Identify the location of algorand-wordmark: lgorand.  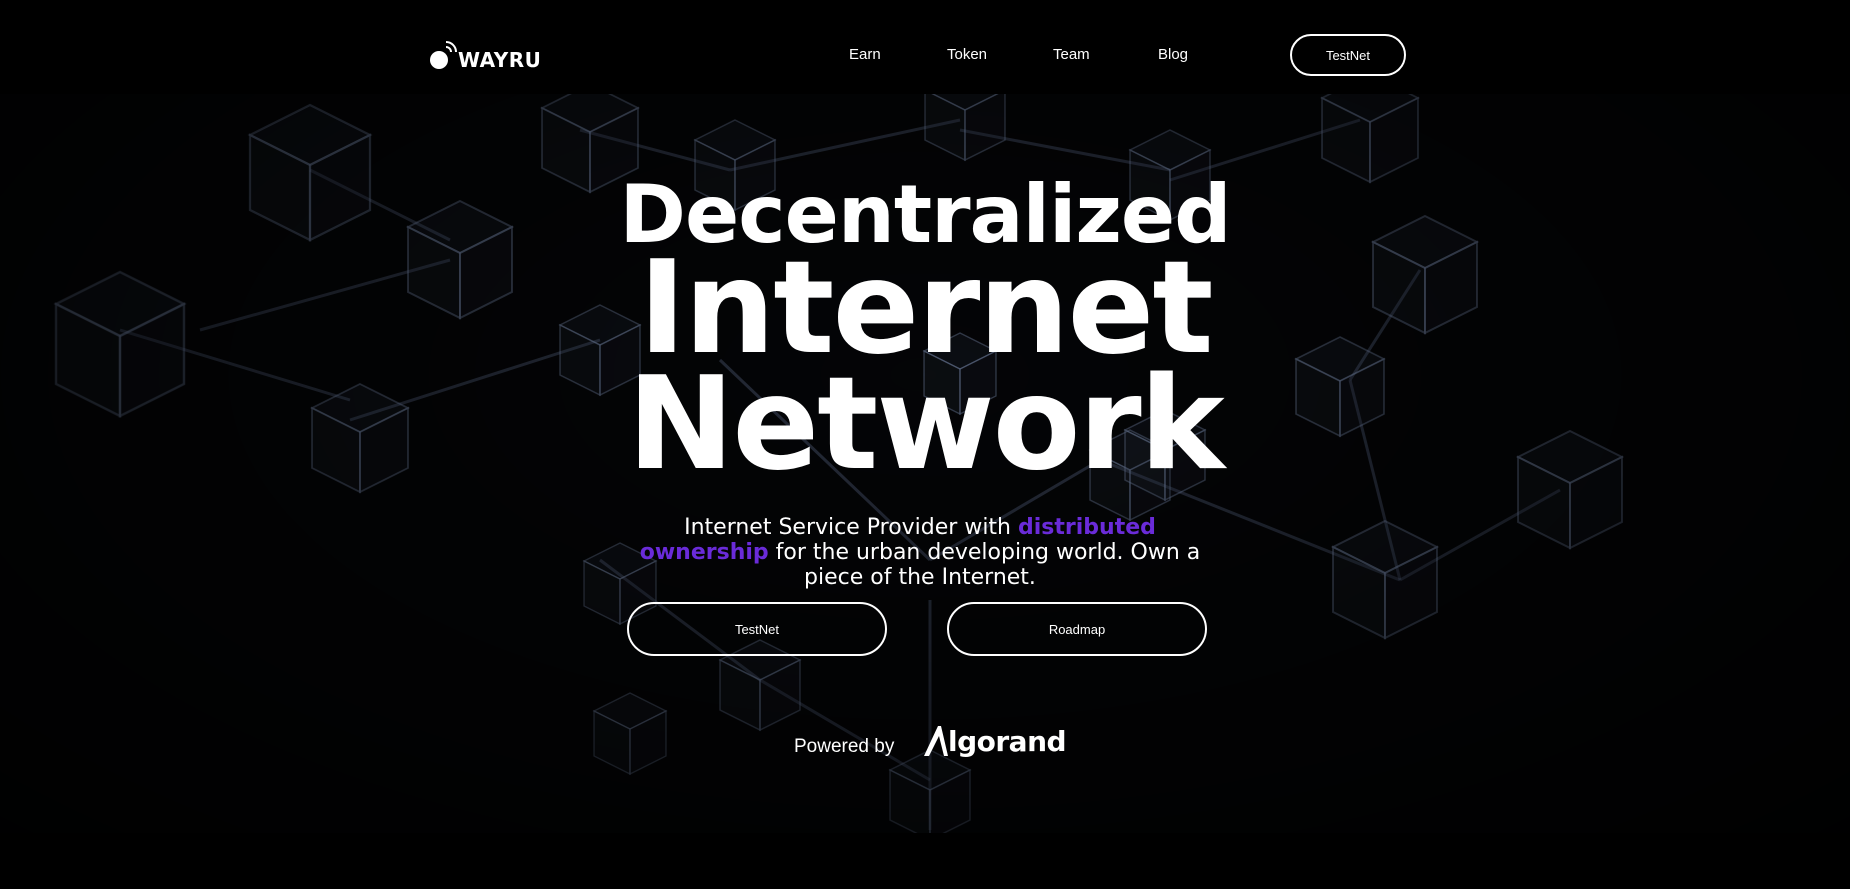
(1007, 741).